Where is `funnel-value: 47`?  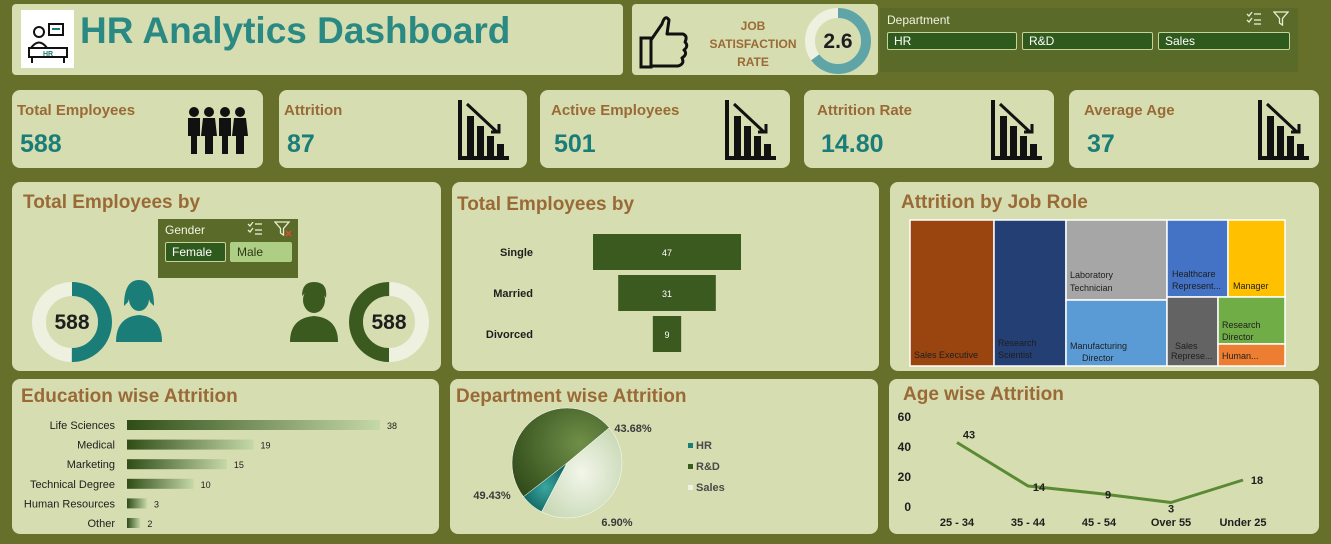
funnel-value: 47 is located at coordinates (667, 253).